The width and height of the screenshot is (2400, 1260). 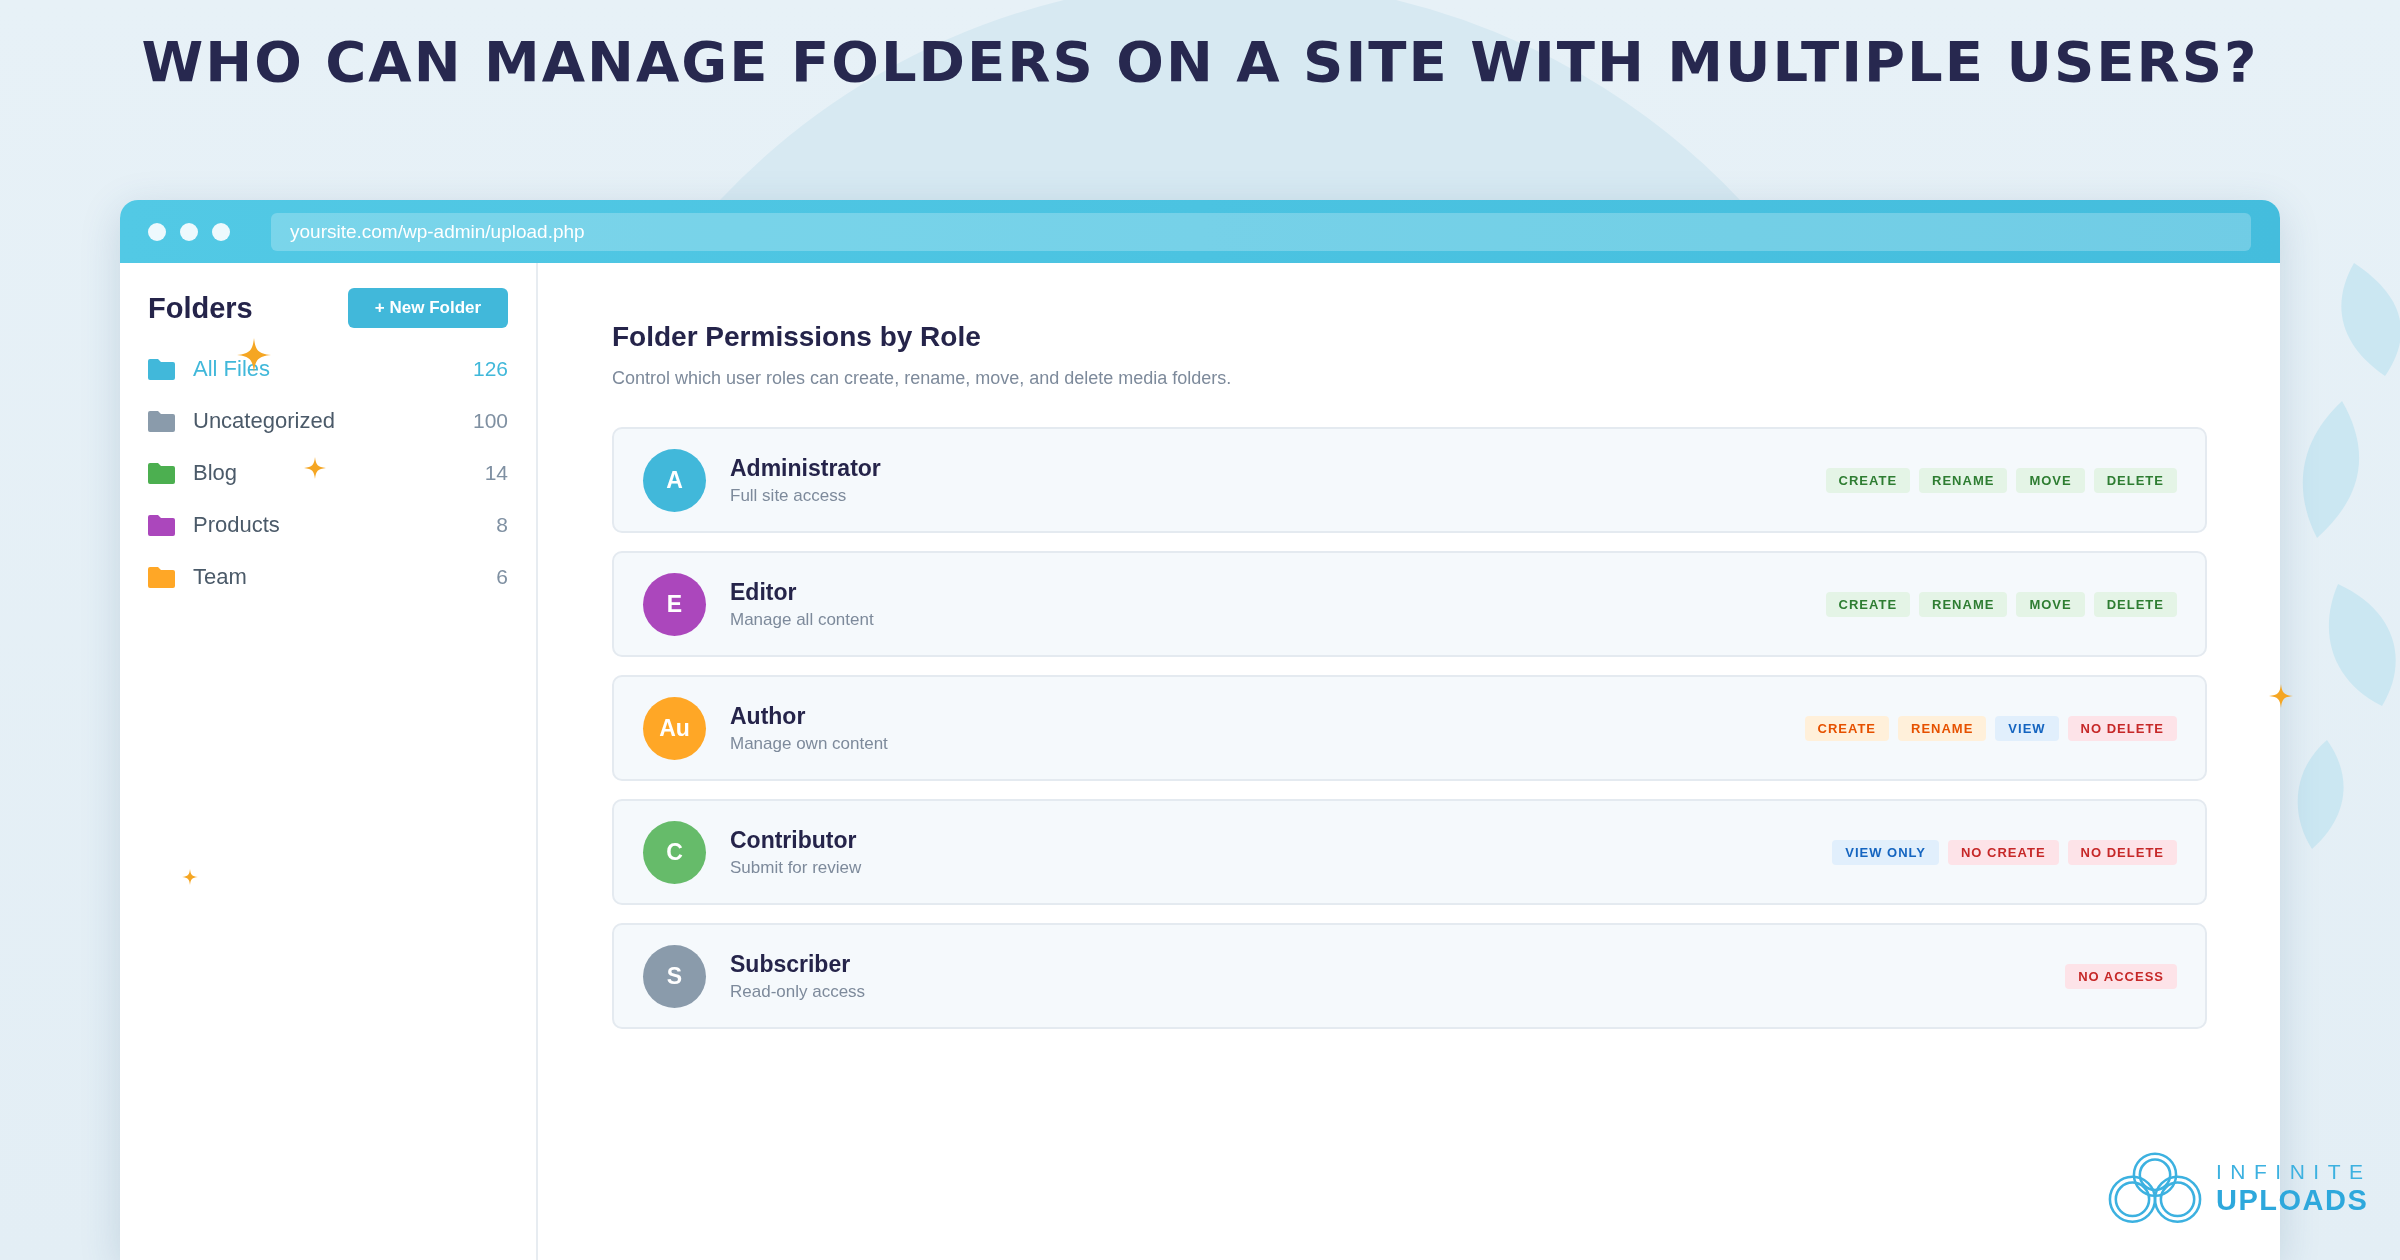 I want to click on headline: WHO CAN MANAGE FOLDERS ON A SITE WITH MULTIPLE USERS?, so click(x=1200, y=62).